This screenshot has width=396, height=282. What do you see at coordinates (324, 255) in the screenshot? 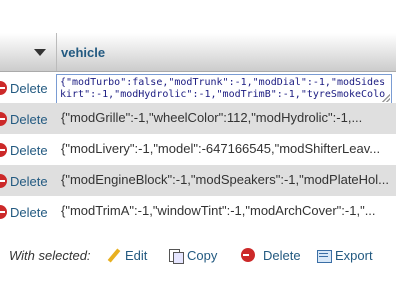
I see `export-icon` at bounding box center [324, 255].